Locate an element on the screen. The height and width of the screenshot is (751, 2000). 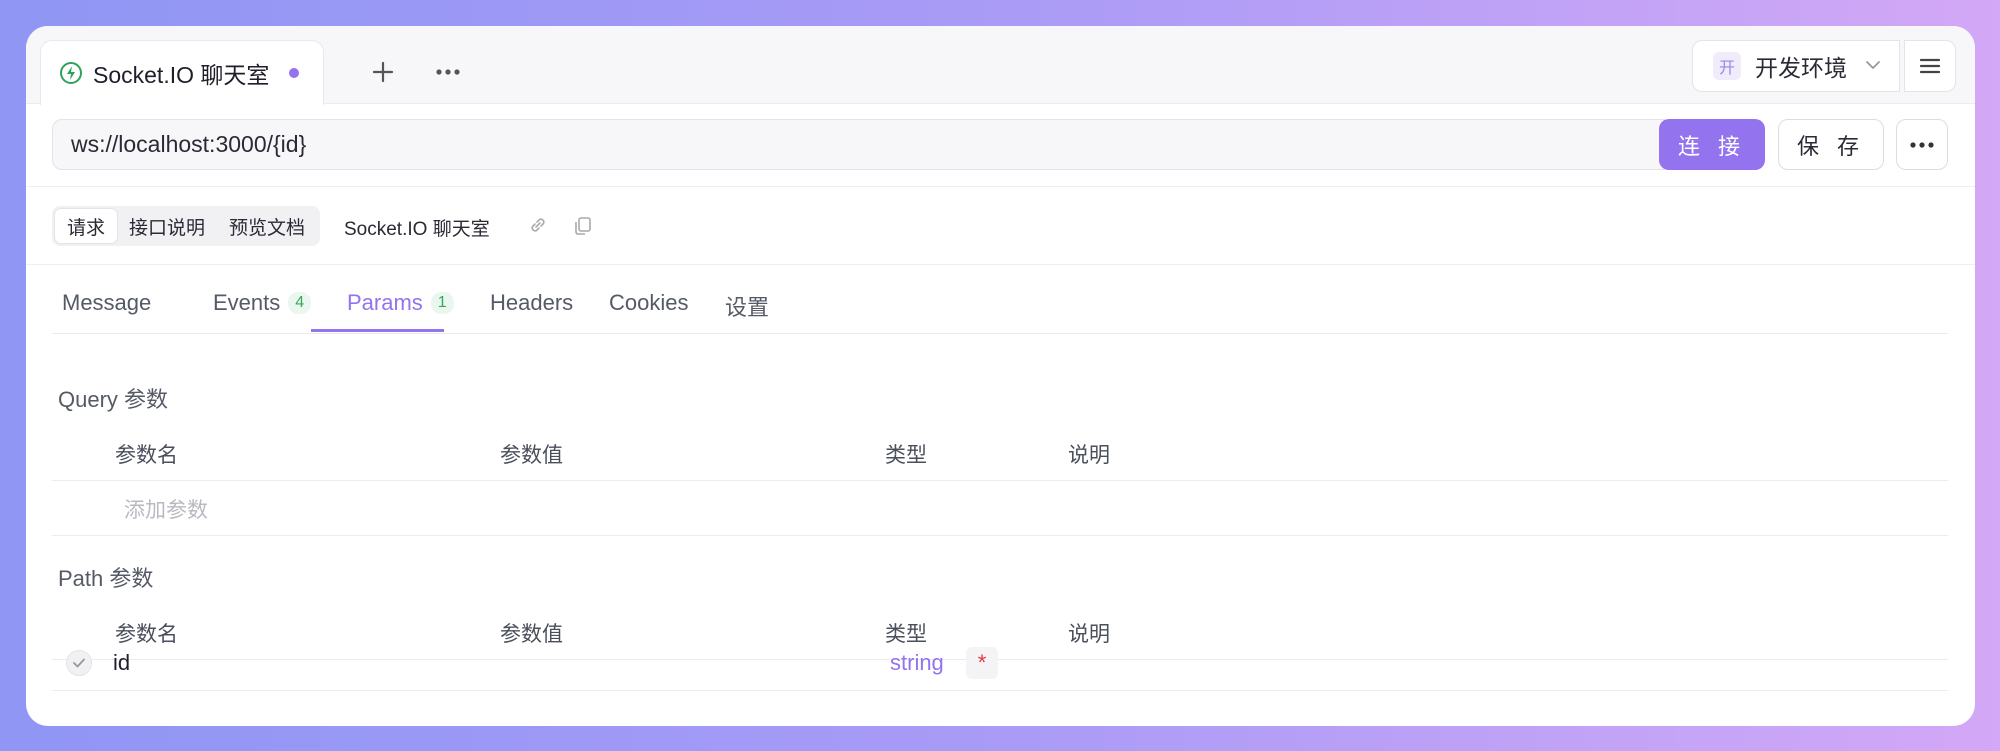
tab-params: Params 1 is located at coordinates (400, 303).